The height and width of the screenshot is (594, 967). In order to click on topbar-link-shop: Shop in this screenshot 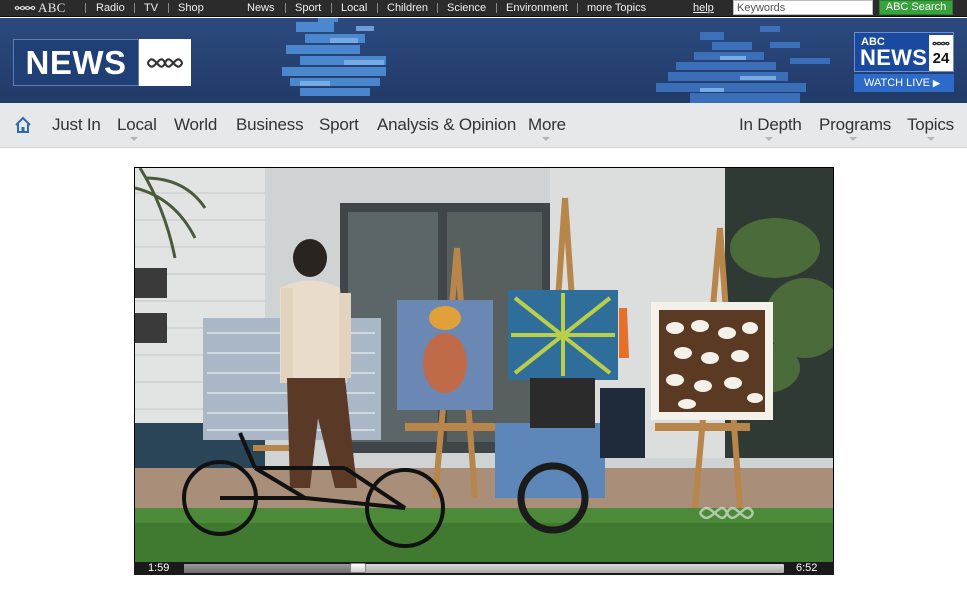, I will do `click(191, 8)`.